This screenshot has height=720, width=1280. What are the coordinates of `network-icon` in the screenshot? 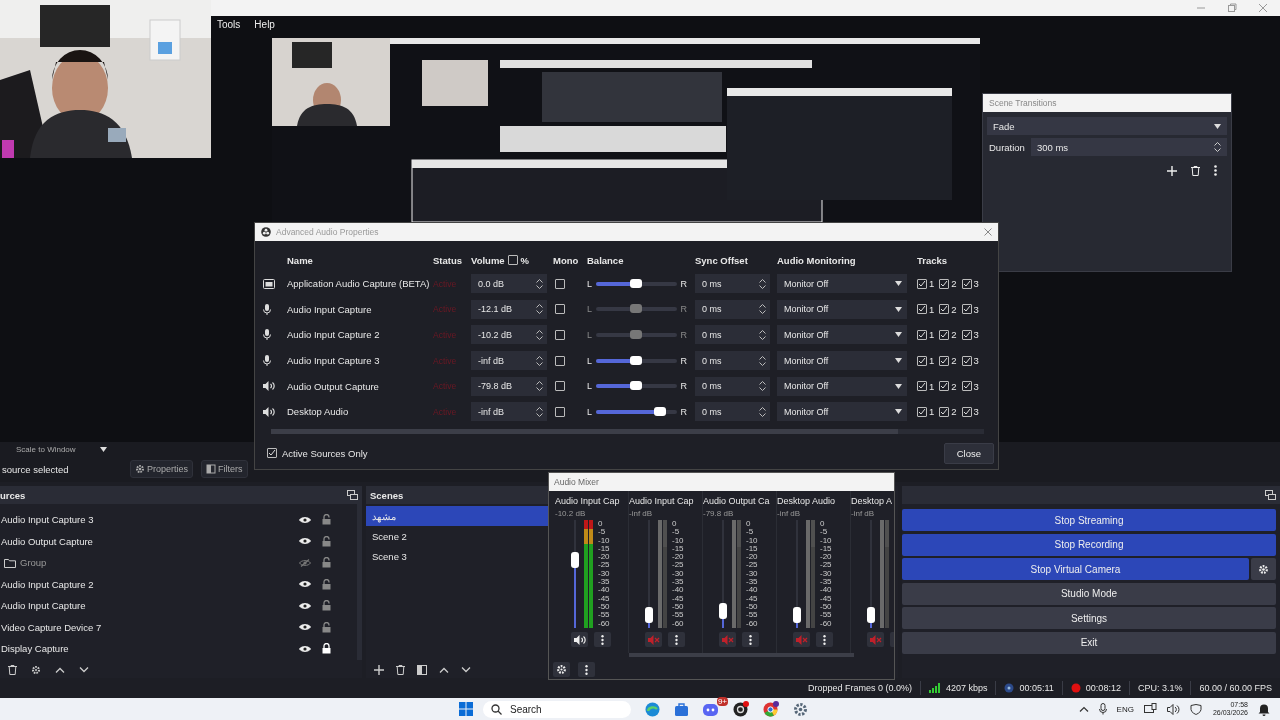 It's located at (1150, 709).